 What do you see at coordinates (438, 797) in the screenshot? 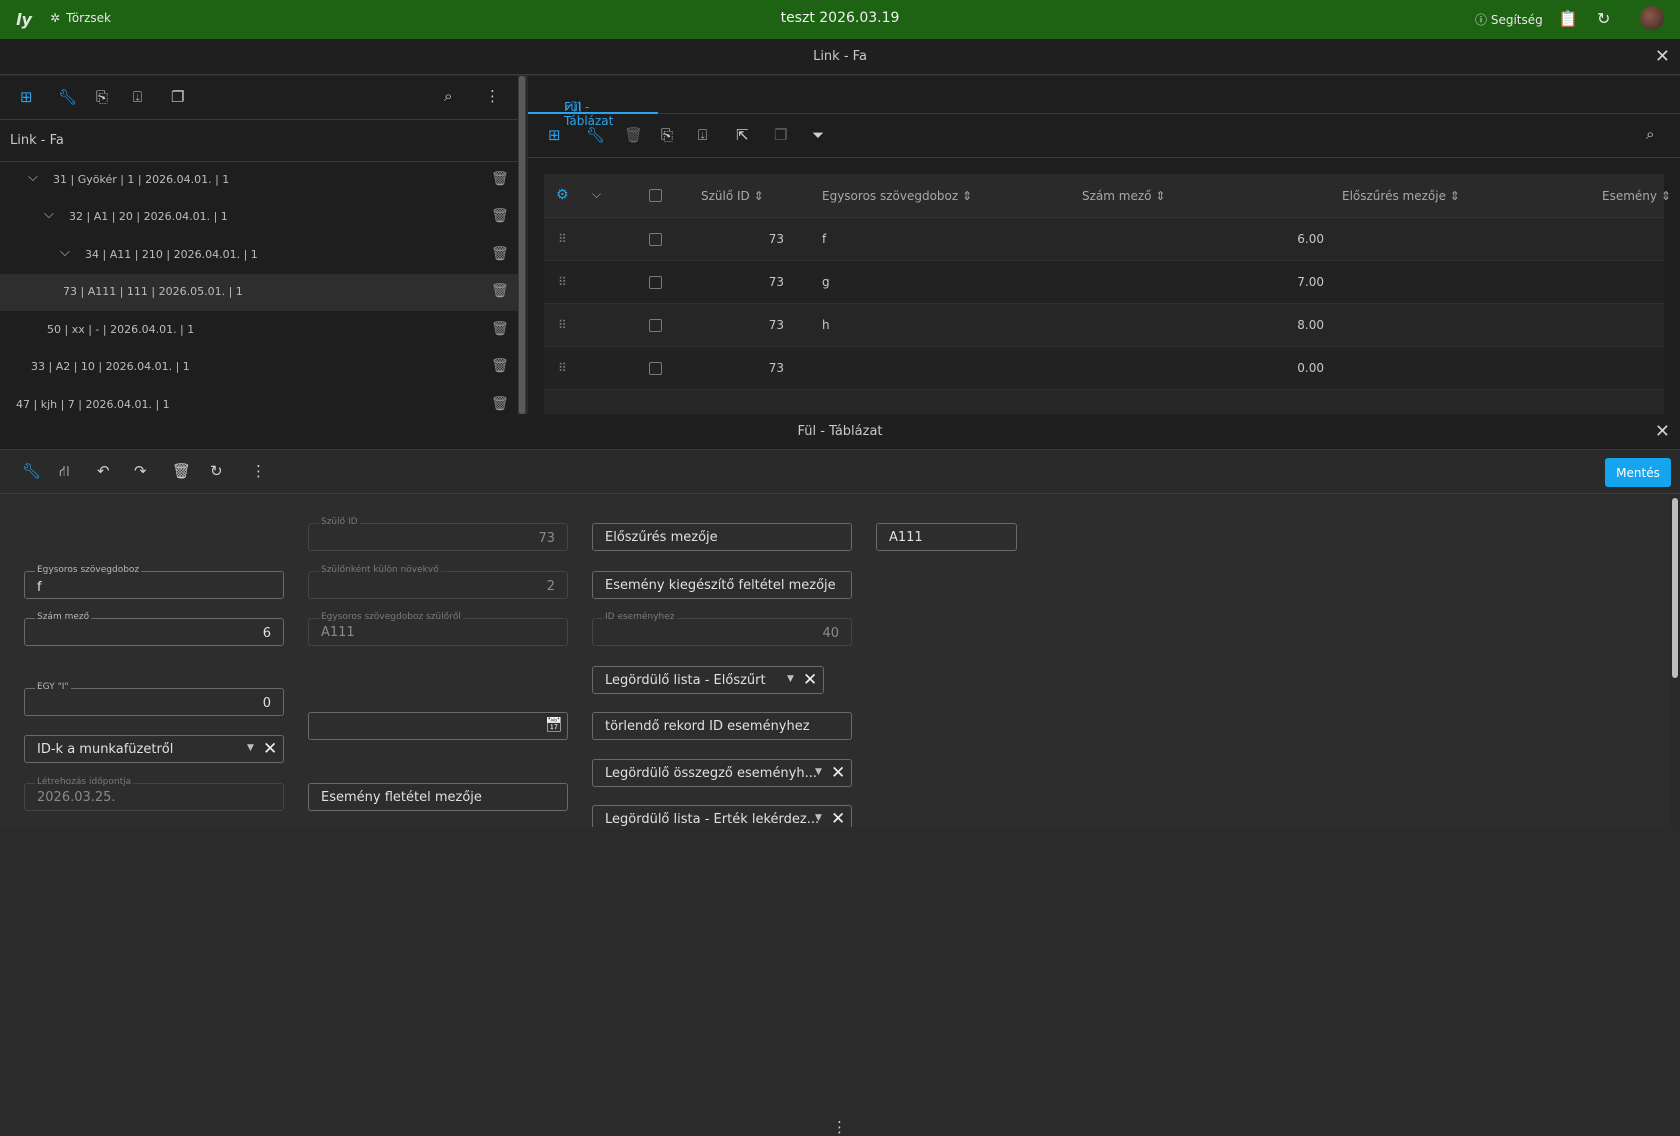
I see `esemeny-feltetel-field: Esemény fletétel mezője` at bounding box center [438, 797].